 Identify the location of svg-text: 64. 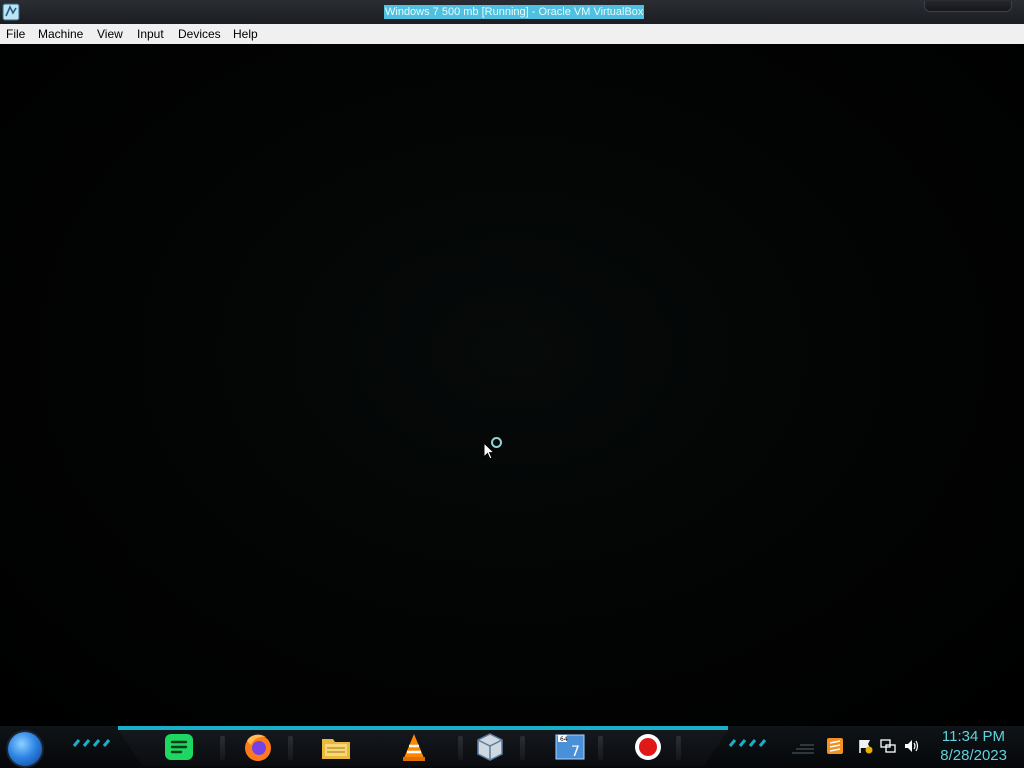
(564, 739).